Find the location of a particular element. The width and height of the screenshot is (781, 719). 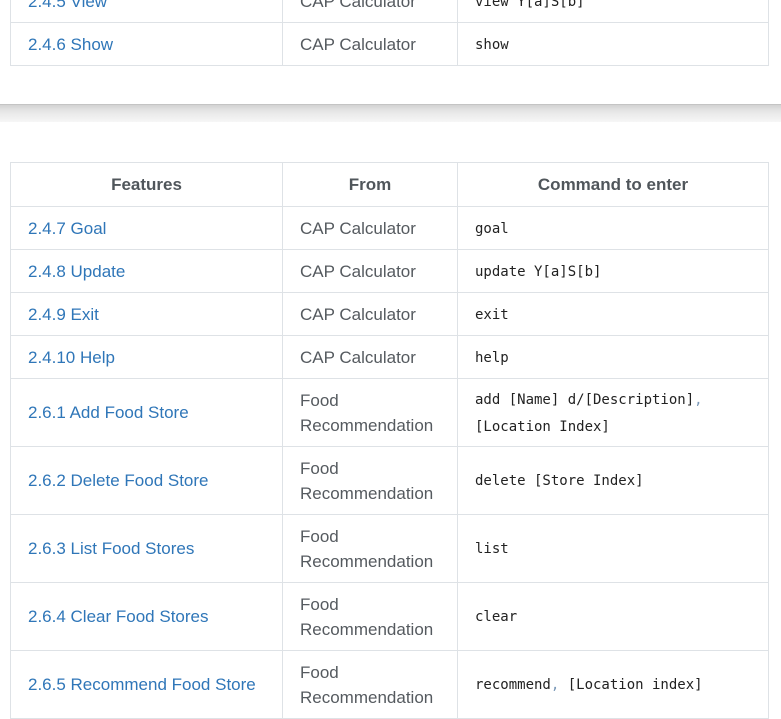

command-cell: goal is located at coordinates (613, 228).